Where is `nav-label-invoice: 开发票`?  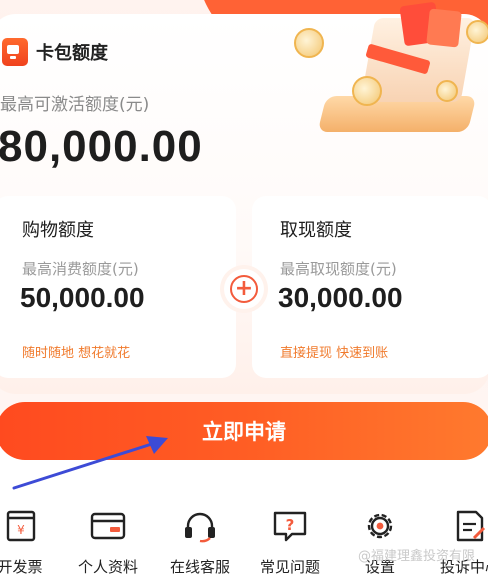 nav-label-invoice: 开发票 is located at coordinates (21, 566).